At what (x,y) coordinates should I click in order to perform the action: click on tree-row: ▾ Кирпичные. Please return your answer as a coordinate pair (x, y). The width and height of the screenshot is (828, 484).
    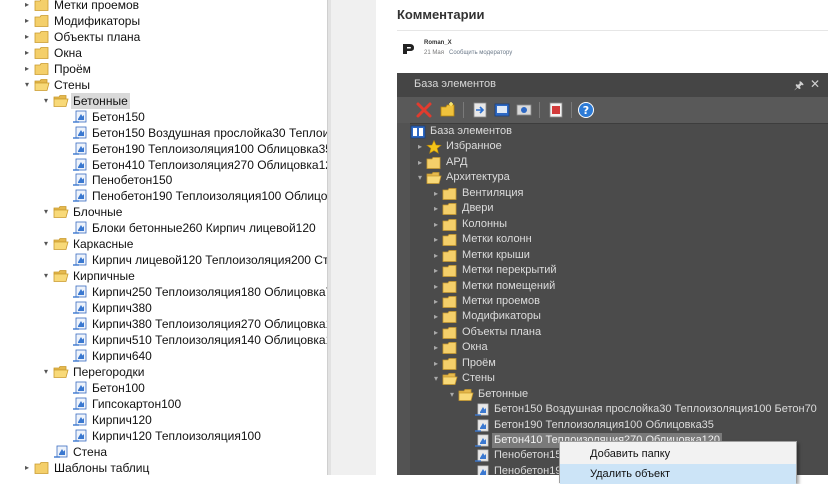
    Looking at the image, I should click on (163, 276).